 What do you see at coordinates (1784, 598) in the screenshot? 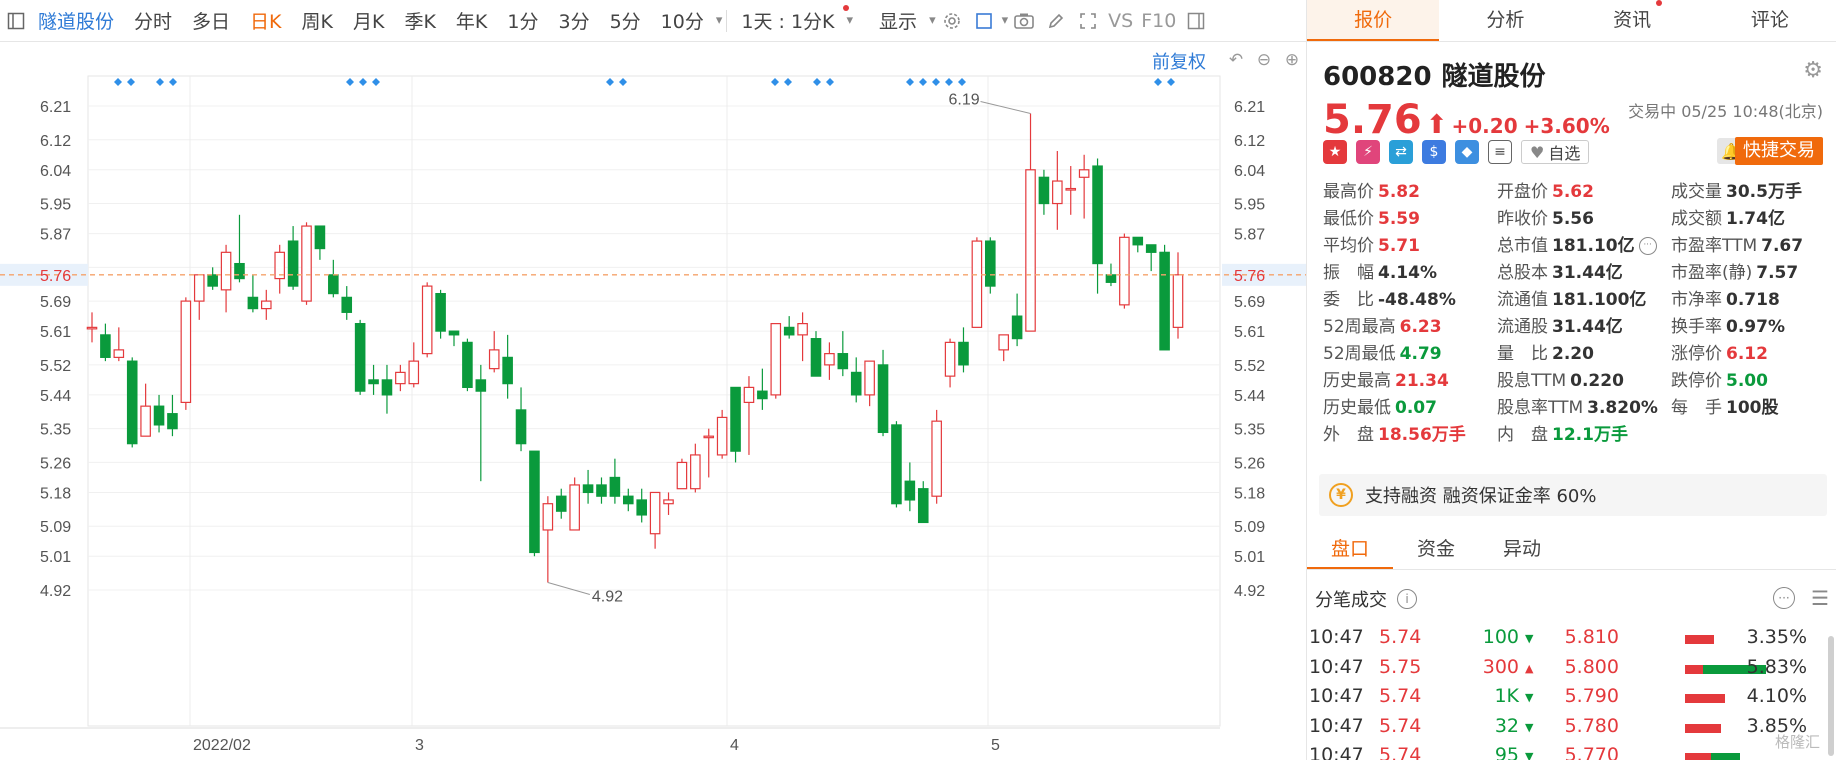
I see `more-icon: ···` at bounding box center [1784, 598].